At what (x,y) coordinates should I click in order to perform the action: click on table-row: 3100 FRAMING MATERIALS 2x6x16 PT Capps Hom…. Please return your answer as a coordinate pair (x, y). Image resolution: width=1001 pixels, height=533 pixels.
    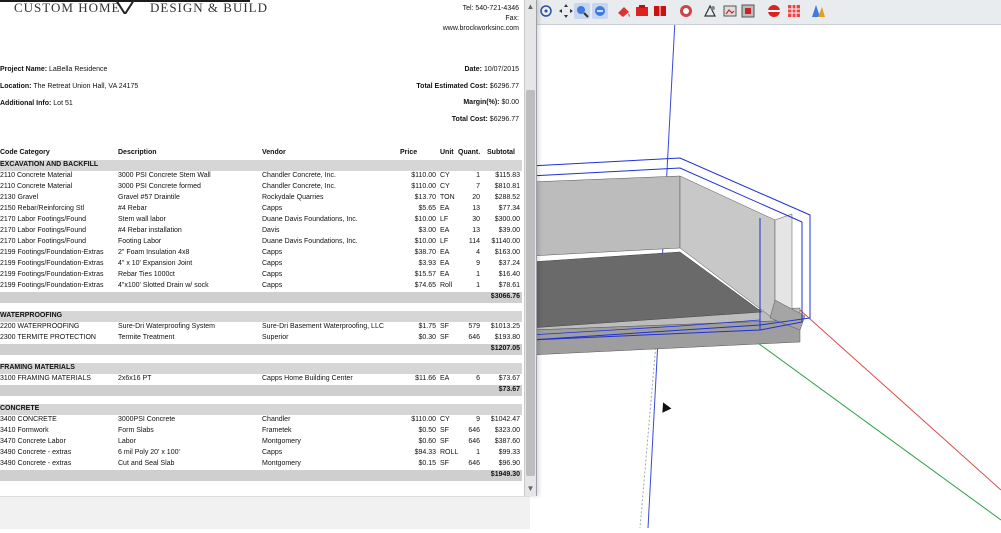
    Looking at the image, I should click on (261, 379).